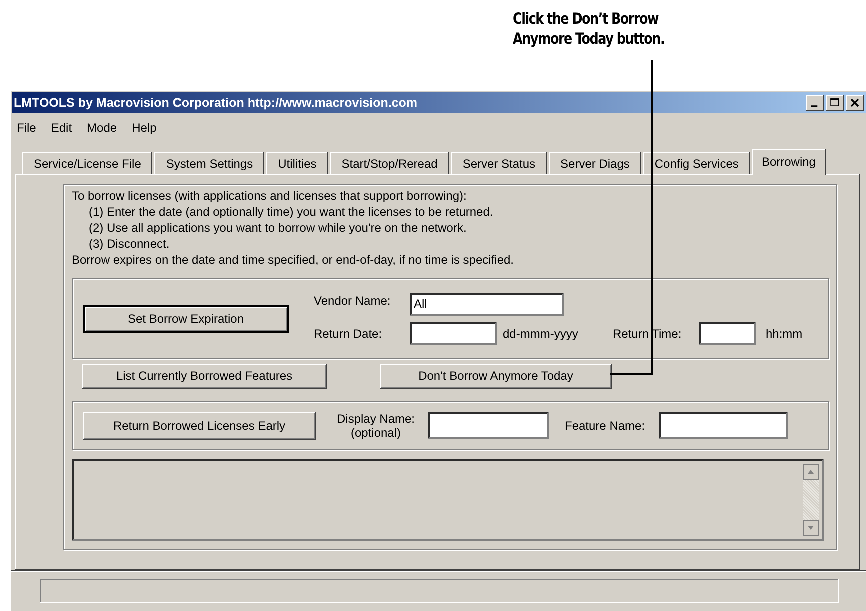  Describe the element at coordinates (648, 333) in the screenshot. I see `return-time-label: Return Time:` at that location.